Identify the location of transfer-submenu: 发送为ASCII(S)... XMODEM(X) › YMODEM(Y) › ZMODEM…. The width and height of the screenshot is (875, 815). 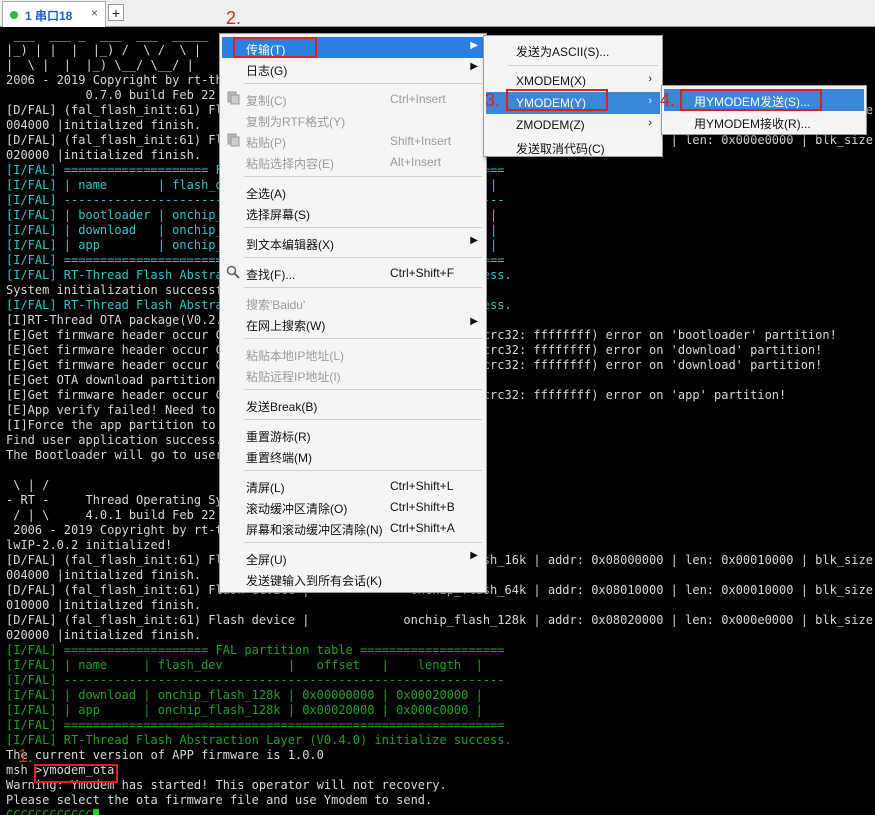
(573, 96).